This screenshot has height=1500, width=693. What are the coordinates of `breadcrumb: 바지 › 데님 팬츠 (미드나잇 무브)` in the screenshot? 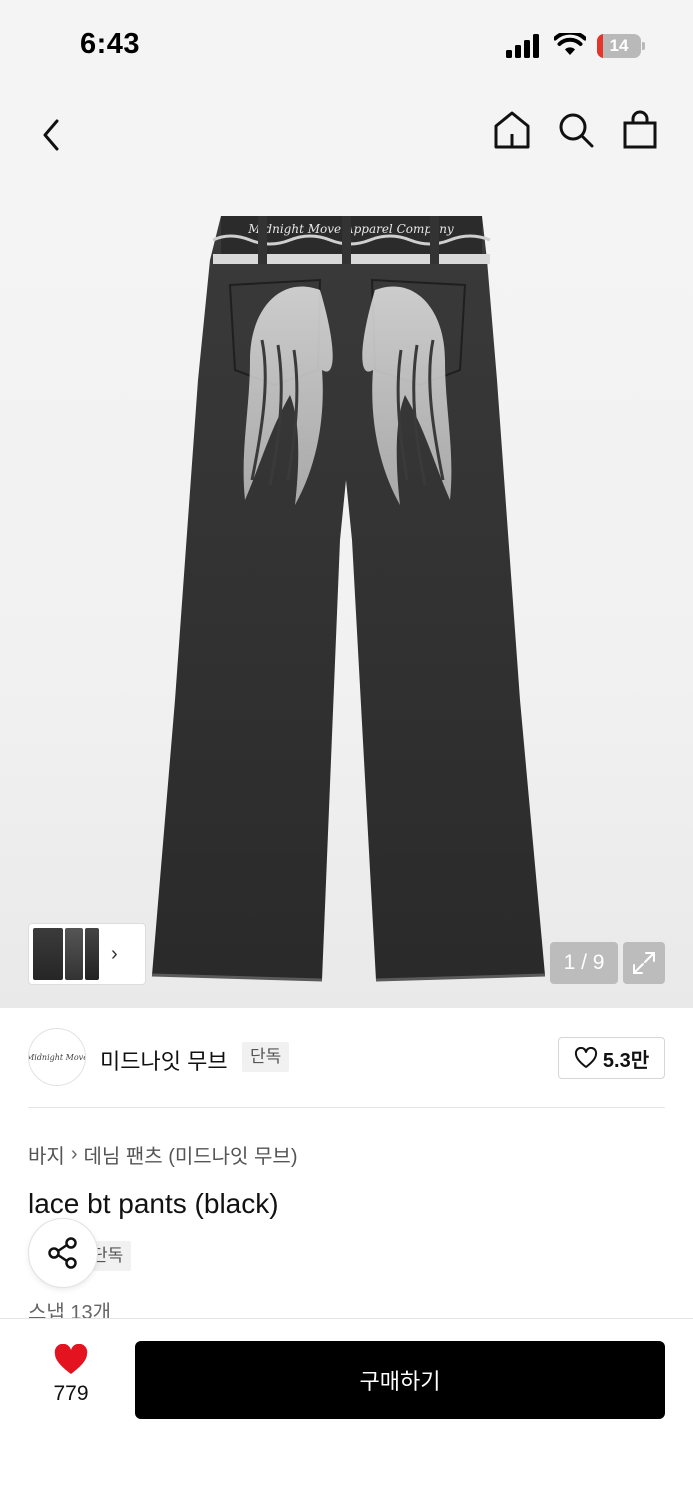 It's located at (162, 1154).